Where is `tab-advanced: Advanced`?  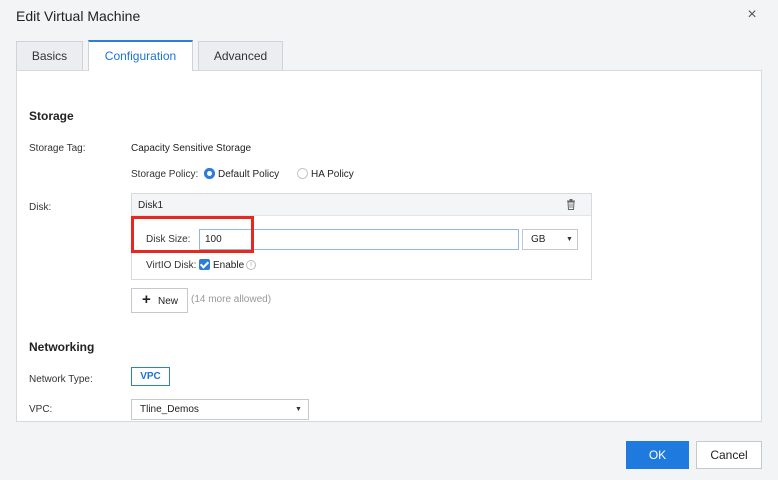
tab-advanced: Advanced is located at coordinates (240, 56).